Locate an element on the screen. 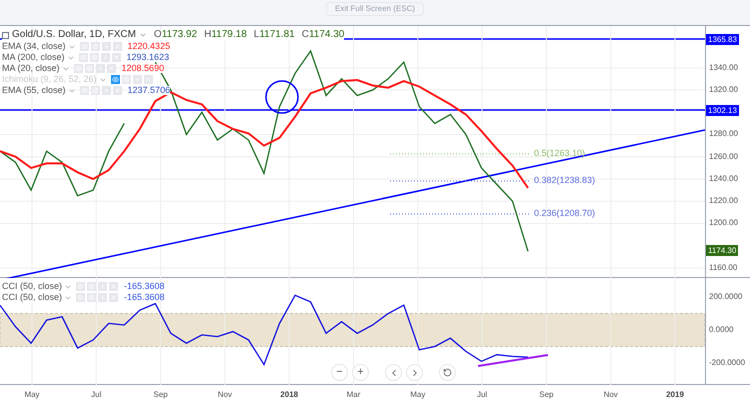 This screenshot has height=406, width=750. collapse-icon is located at coordinates (5, 35).